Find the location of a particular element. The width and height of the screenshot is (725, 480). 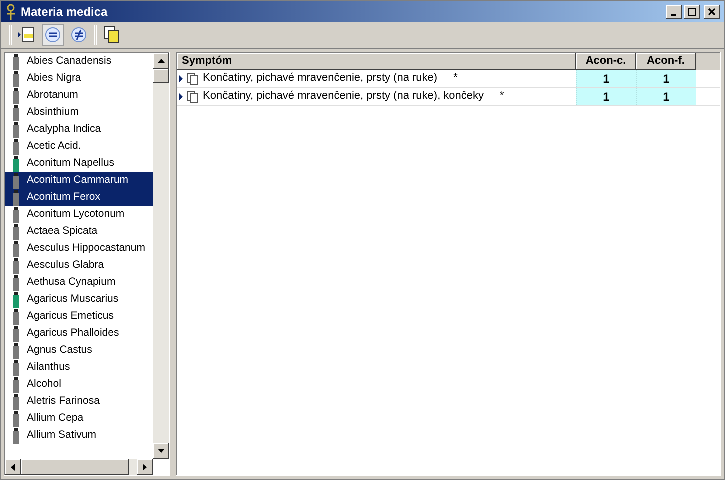

remedy-item: Abies Nigra is located at coordinates (79, 78).